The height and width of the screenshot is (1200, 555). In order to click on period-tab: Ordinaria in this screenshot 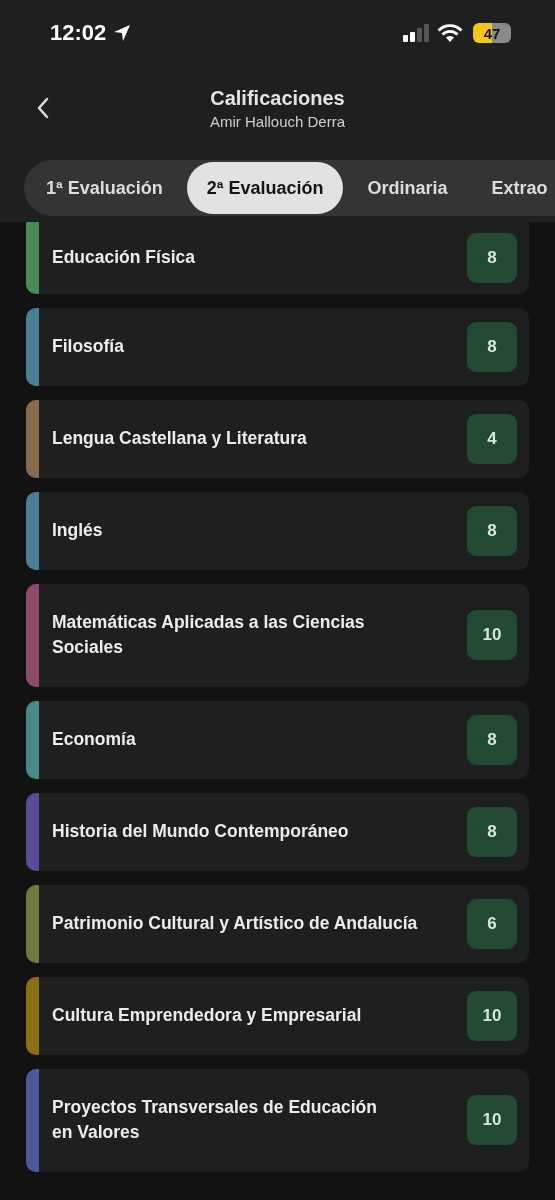, I will do `click(407, 188)`.